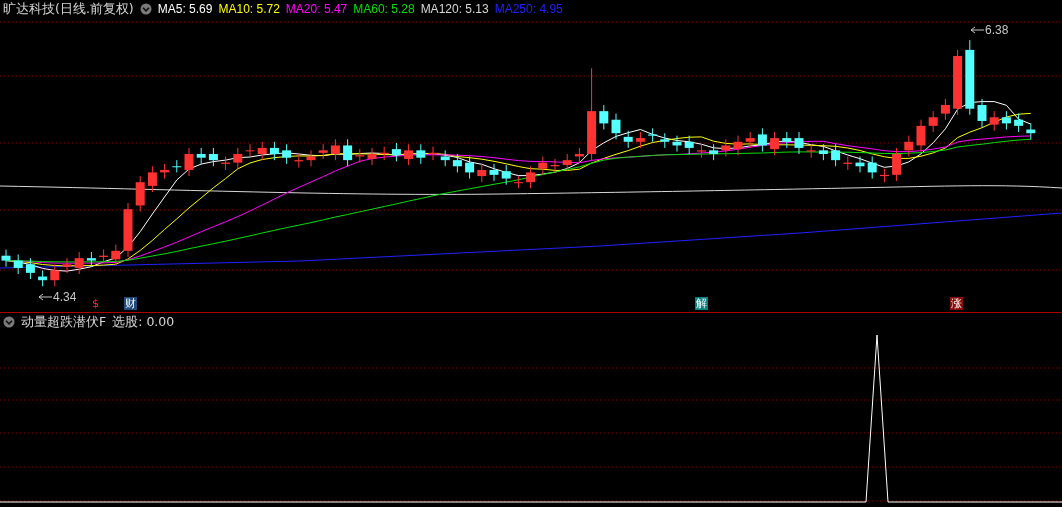 The image size is (1062, 507). I want to click on indicator-reading: 选股: 0.00, so click(143, 322).